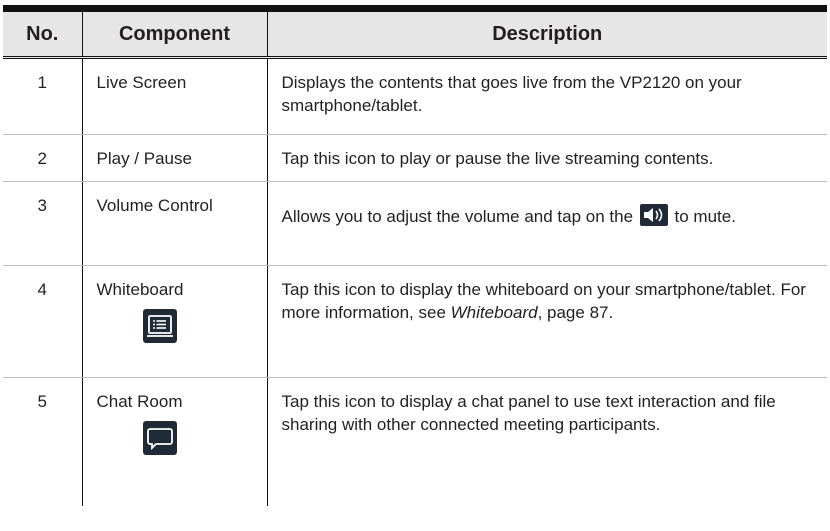 The image size is (830, 531). What do you see at coordinates (653, 215) in the screenshot?
I see `speaker-icon` at bounding box center [653, 215].